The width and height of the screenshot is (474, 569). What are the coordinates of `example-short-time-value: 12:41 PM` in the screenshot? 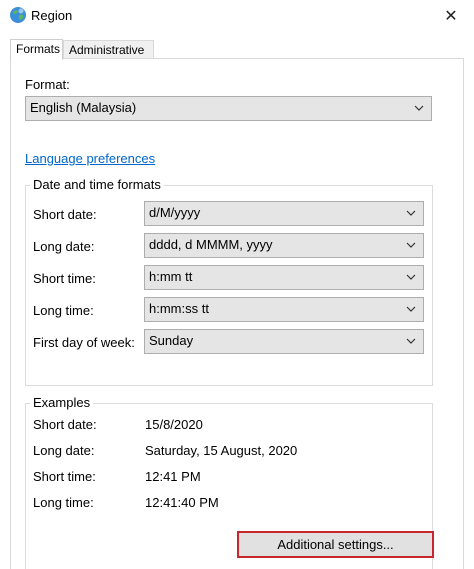 It's located at (173, 476).